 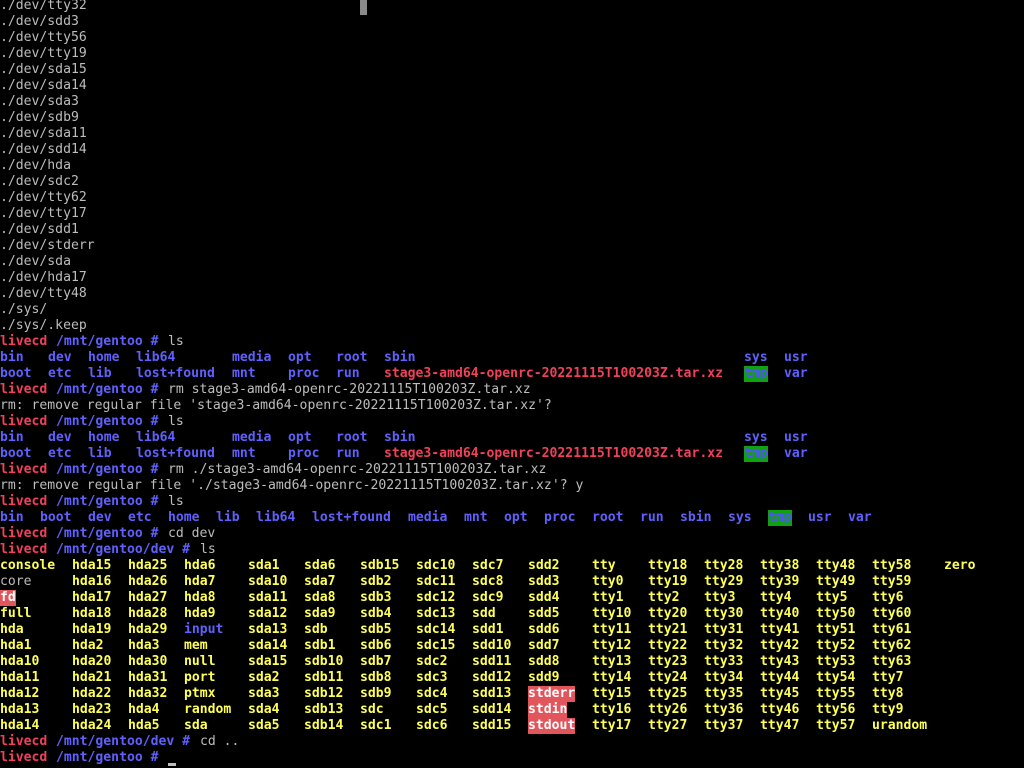 What do you see at coordinates (488, 629) in the screenshot?
I see `device-entry: sdd1` at bounding box center [488, 629].